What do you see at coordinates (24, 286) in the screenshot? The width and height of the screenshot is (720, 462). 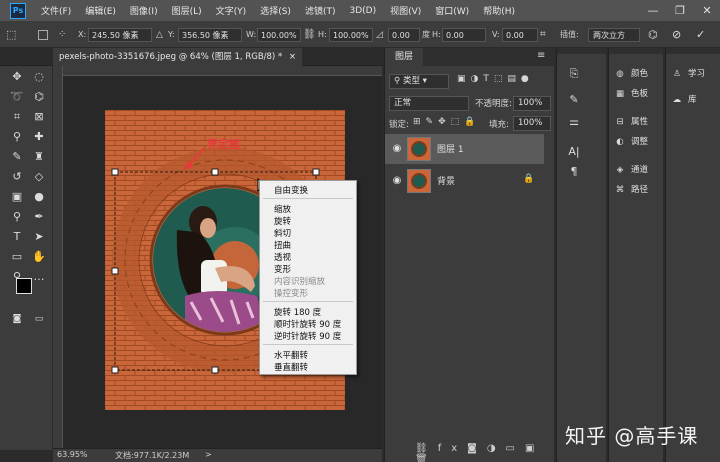 I see `foreground-color-swatch` at bounding box center [24, 286].